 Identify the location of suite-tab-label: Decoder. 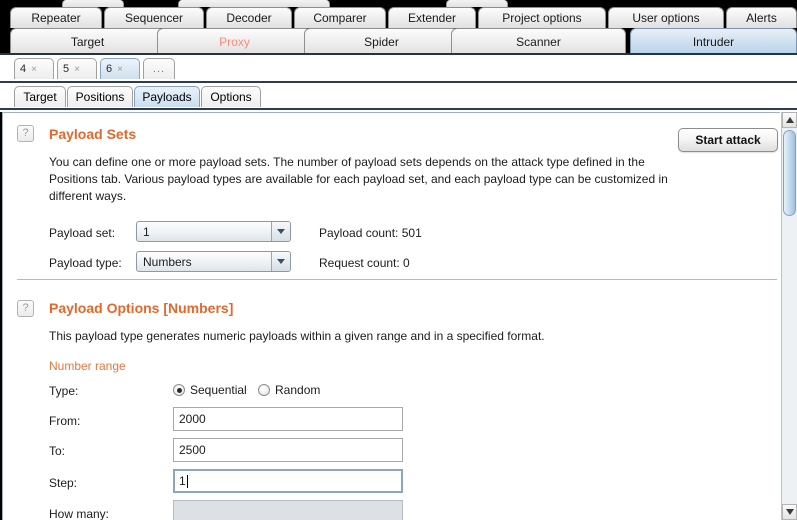
(249, 18).